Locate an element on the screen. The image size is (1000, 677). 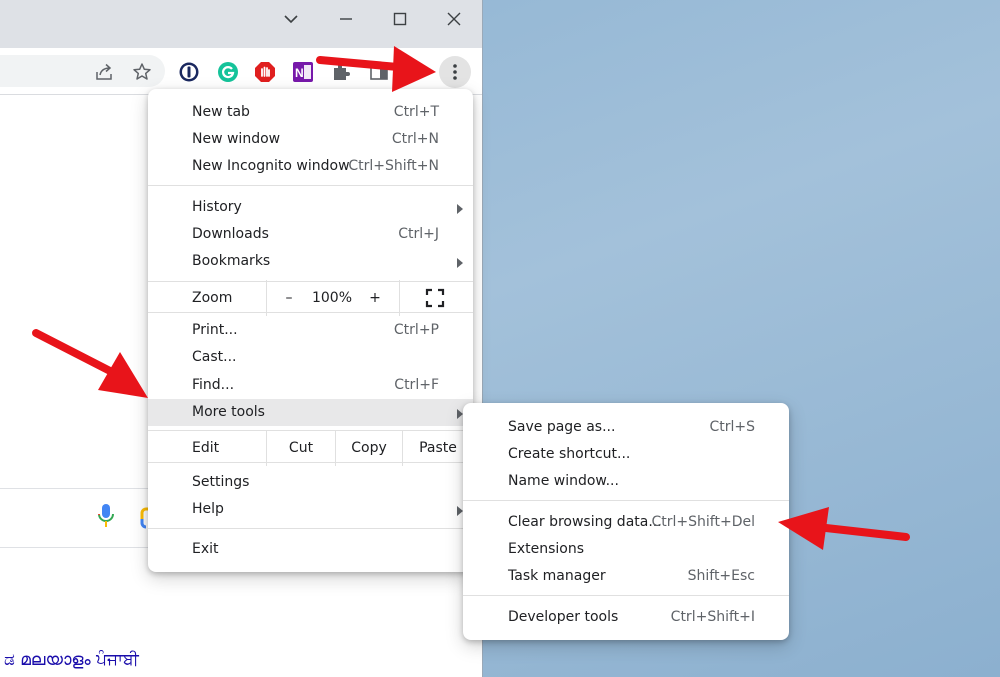
minimize-icon is located at coordinates (346, 19).